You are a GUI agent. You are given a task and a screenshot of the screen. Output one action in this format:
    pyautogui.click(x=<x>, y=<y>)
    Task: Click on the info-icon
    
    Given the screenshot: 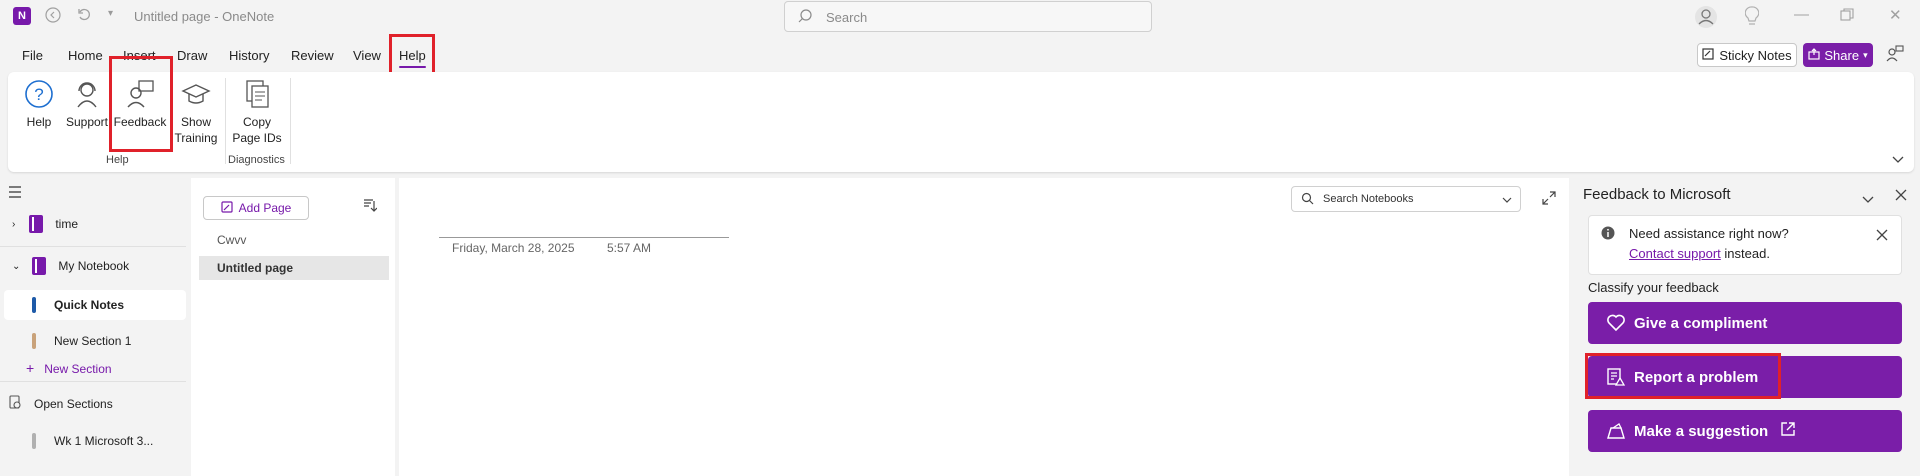 What is the action you would take?
    pyautogui.click(x=1608, y=234)
    